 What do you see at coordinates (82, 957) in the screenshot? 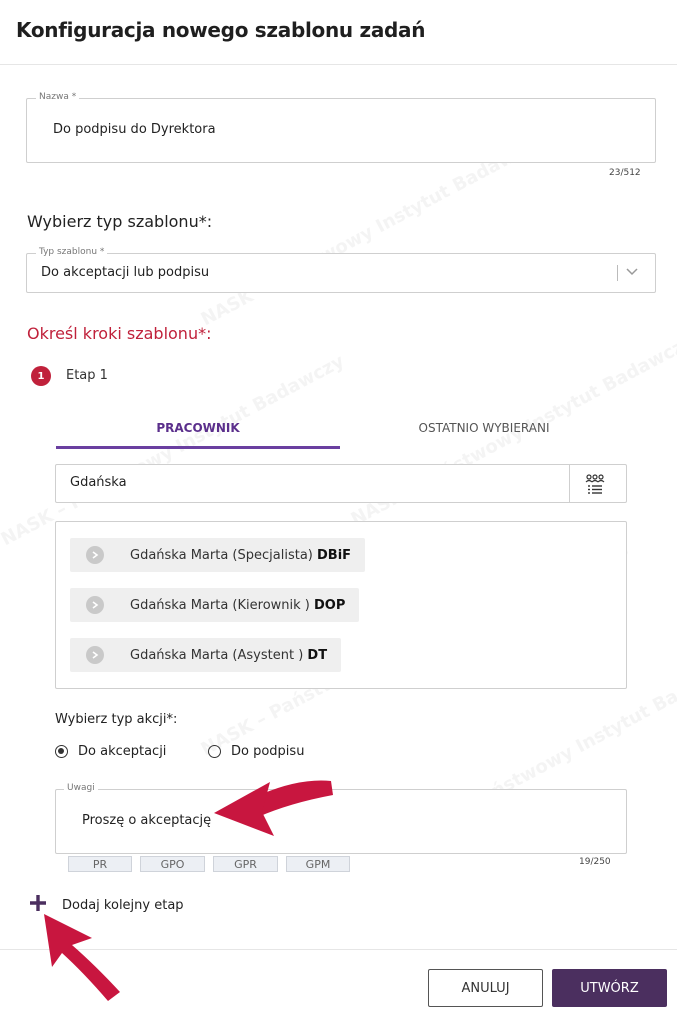
I see `arrow-to-add-step` at bounding box center [82, 957].